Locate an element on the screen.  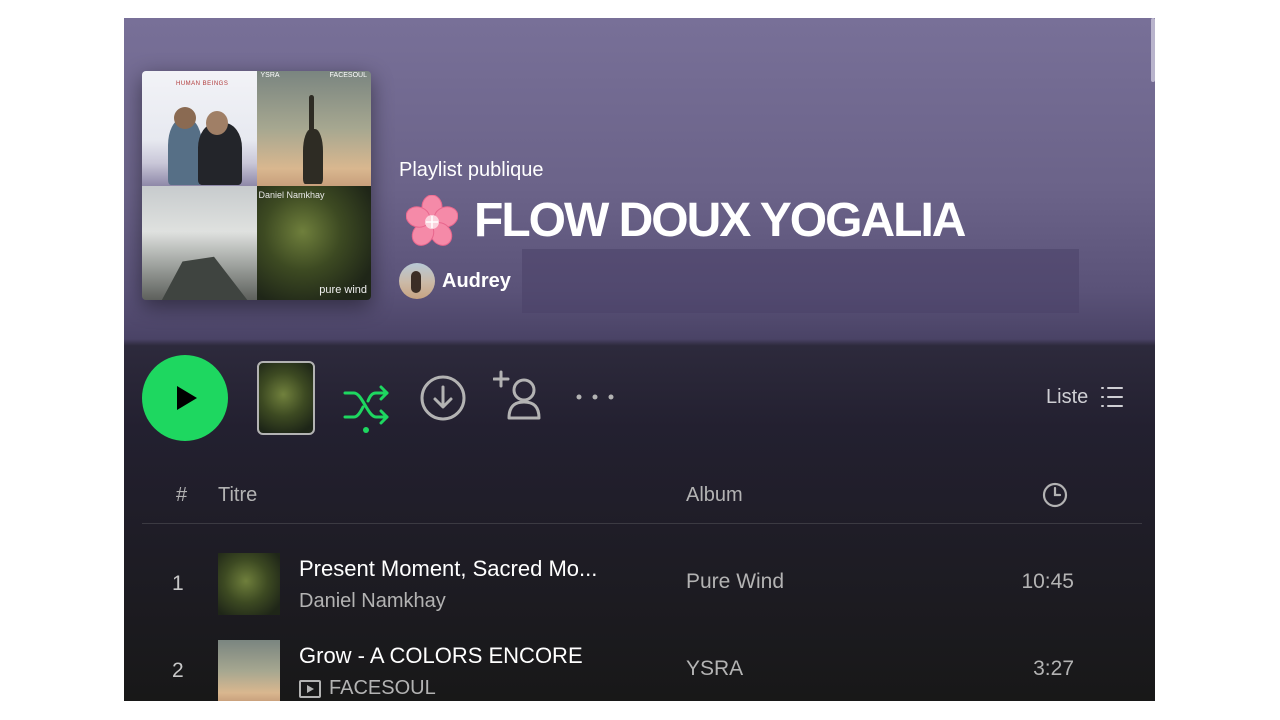
more-options-button is located at coordinates (596, 397).